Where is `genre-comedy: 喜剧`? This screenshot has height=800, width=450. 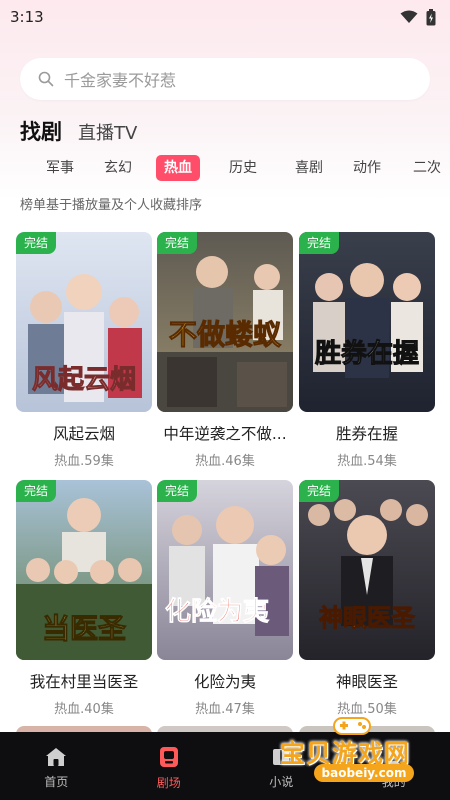
genre-comedy: 喜剧 is located at coordinates (309, 168).